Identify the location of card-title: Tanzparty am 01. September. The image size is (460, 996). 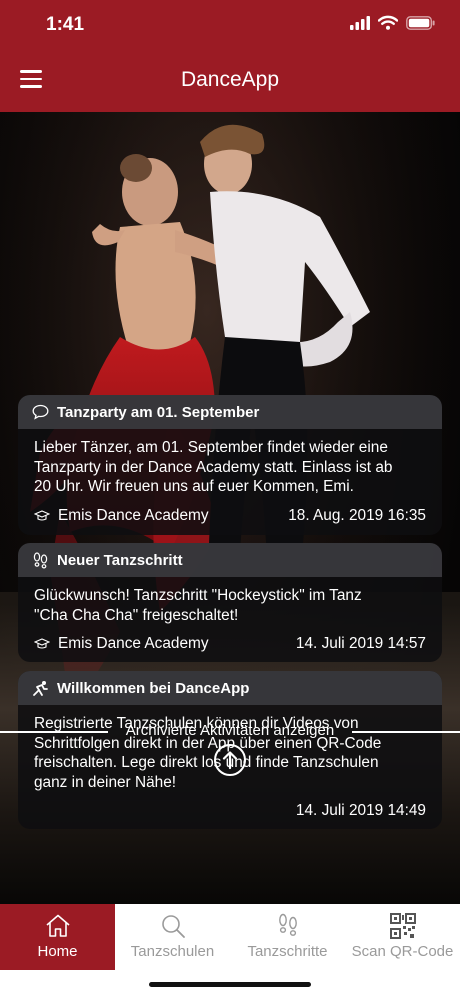
(158, 412).